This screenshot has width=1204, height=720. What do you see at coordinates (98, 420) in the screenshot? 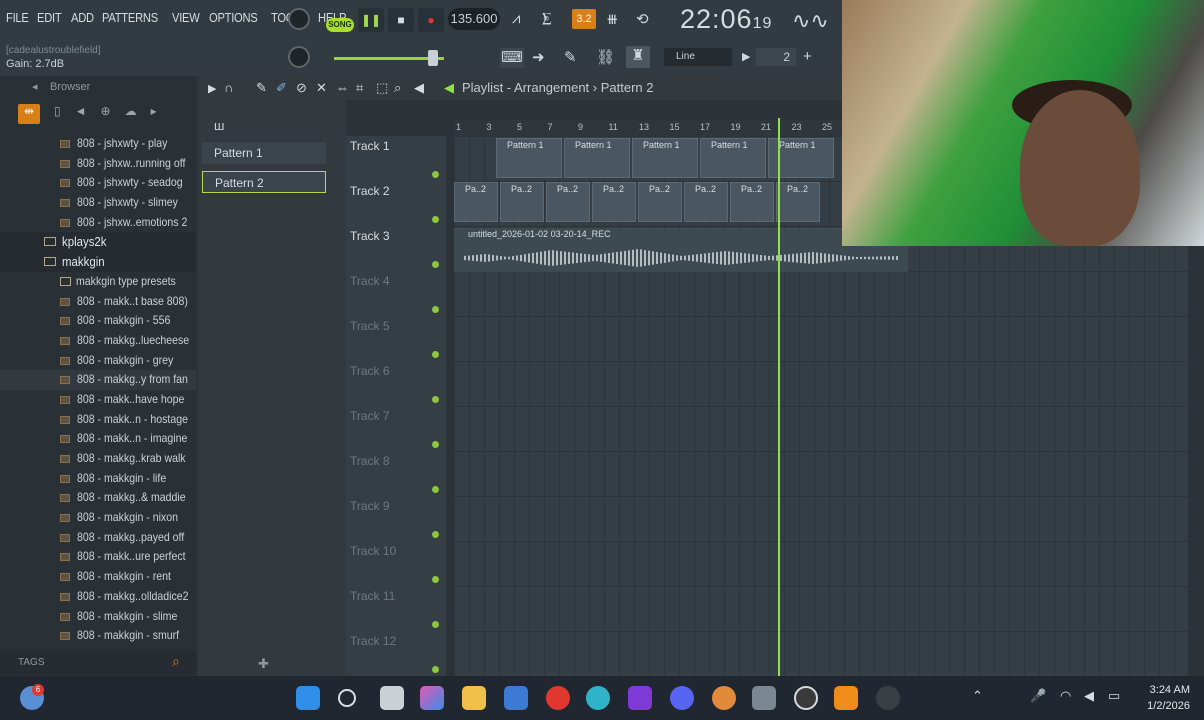
I see `browser-file-item: 808 - makk..n - hostage` at bounding box center [98, 420].